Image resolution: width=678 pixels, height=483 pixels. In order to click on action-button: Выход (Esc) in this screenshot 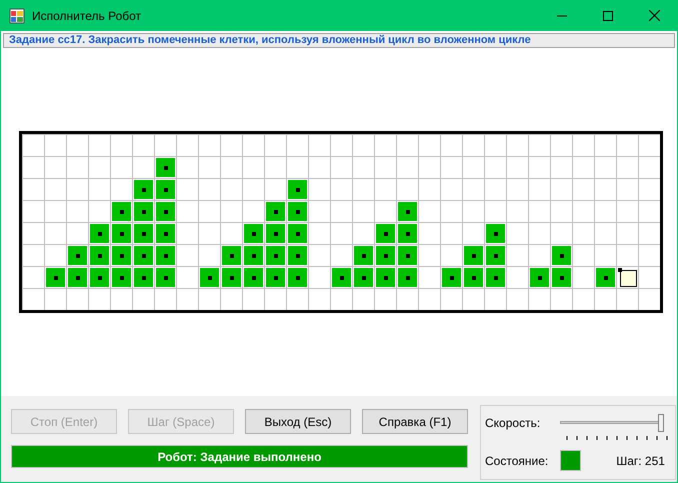, I will do `click(298, 421)`.